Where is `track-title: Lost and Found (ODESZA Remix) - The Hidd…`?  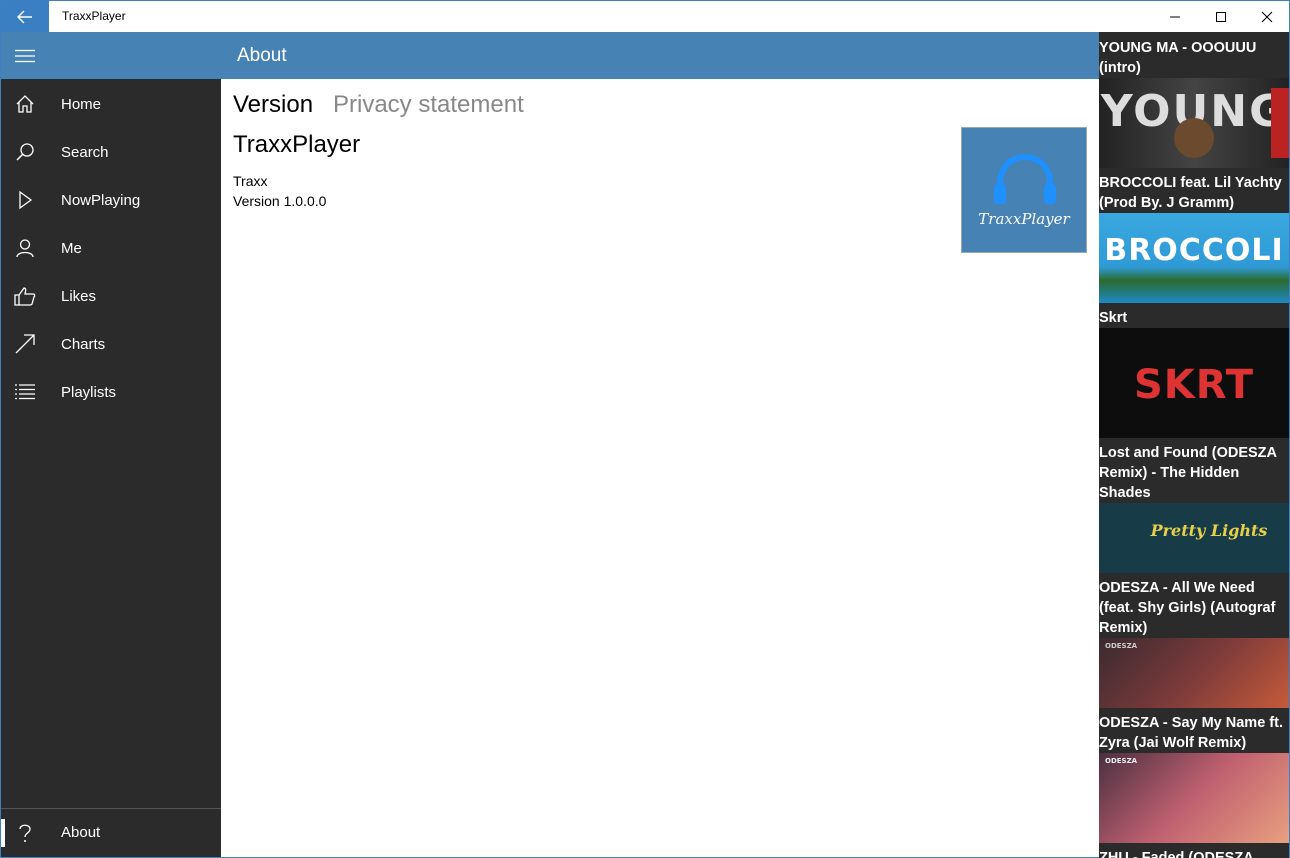
track-title: Lost and Found (ODESZA Remix) - The Hidd… is located at coordinates (1188, 473).